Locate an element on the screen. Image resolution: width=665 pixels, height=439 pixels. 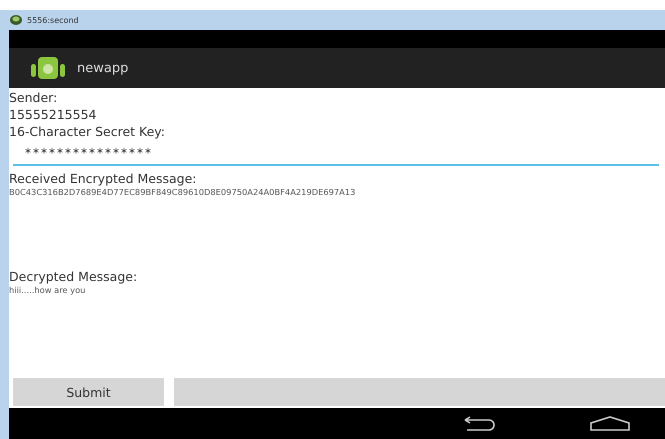
sender-number: 15555215554 is located at coordinates (53, 114).